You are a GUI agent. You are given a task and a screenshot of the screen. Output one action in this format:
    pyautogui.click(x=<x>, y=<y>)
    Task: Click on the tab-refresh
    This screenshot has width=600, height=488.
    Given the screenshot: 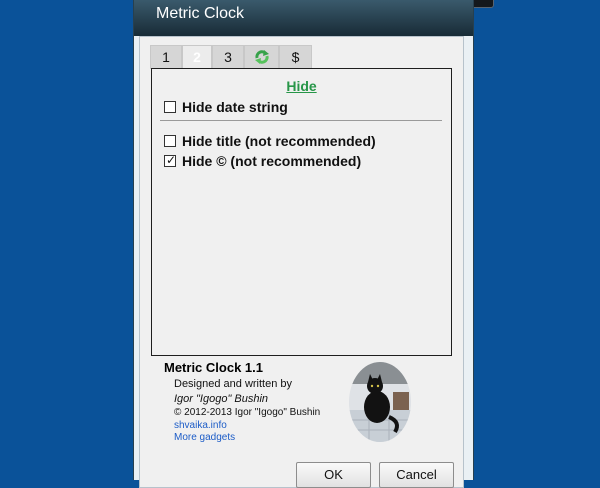 What is the action you would take?
    pyautogui.click(x=261, y=57)
    